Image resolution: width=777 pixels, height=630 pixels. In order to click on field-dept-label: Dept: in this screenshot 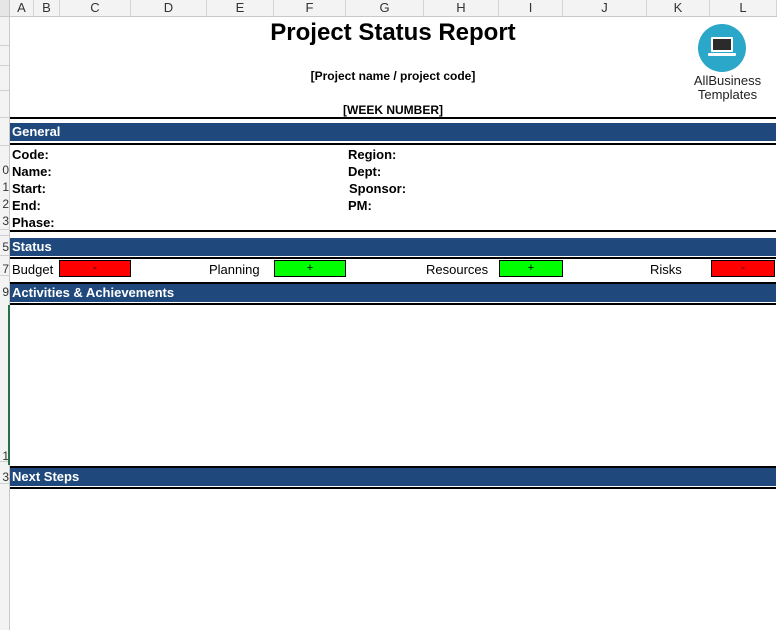, I will do `click(364, 172)`.